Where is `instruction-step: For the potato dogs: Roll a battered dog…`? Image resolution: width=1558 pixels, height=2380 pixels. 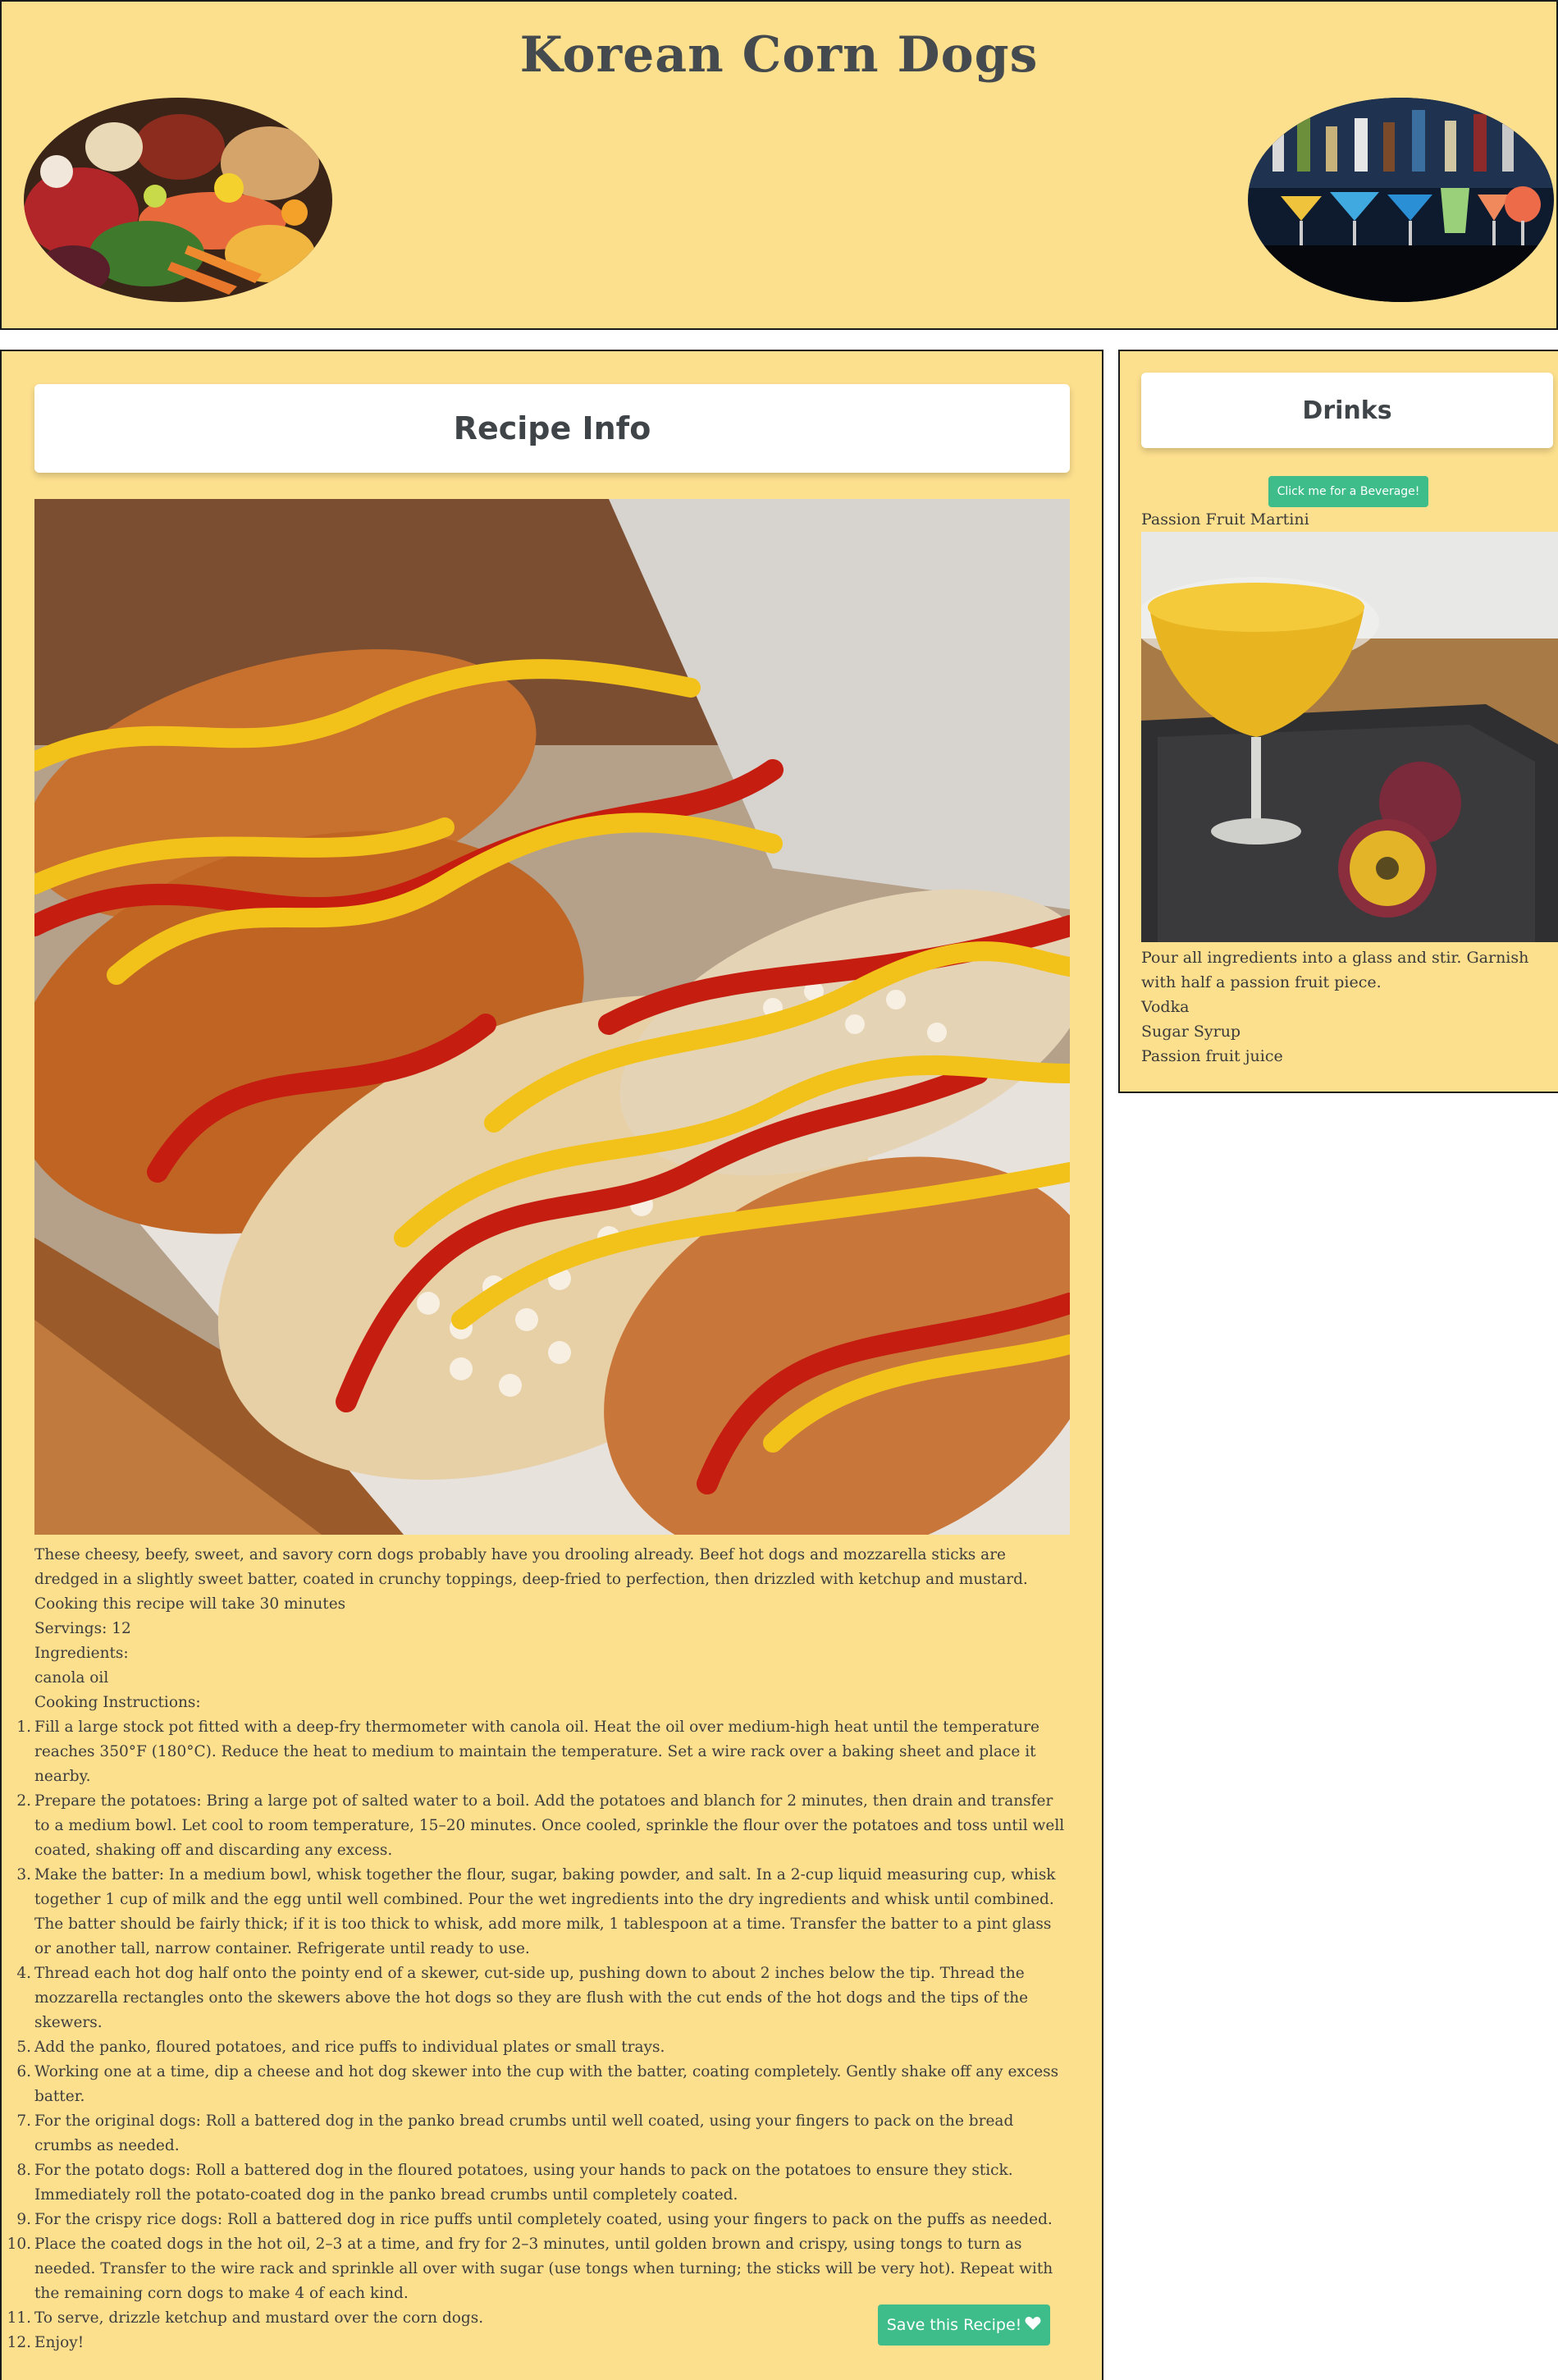 instruction-step: For the potato dogs: Roll a battered dog… is located at coordinates (507, 2181).